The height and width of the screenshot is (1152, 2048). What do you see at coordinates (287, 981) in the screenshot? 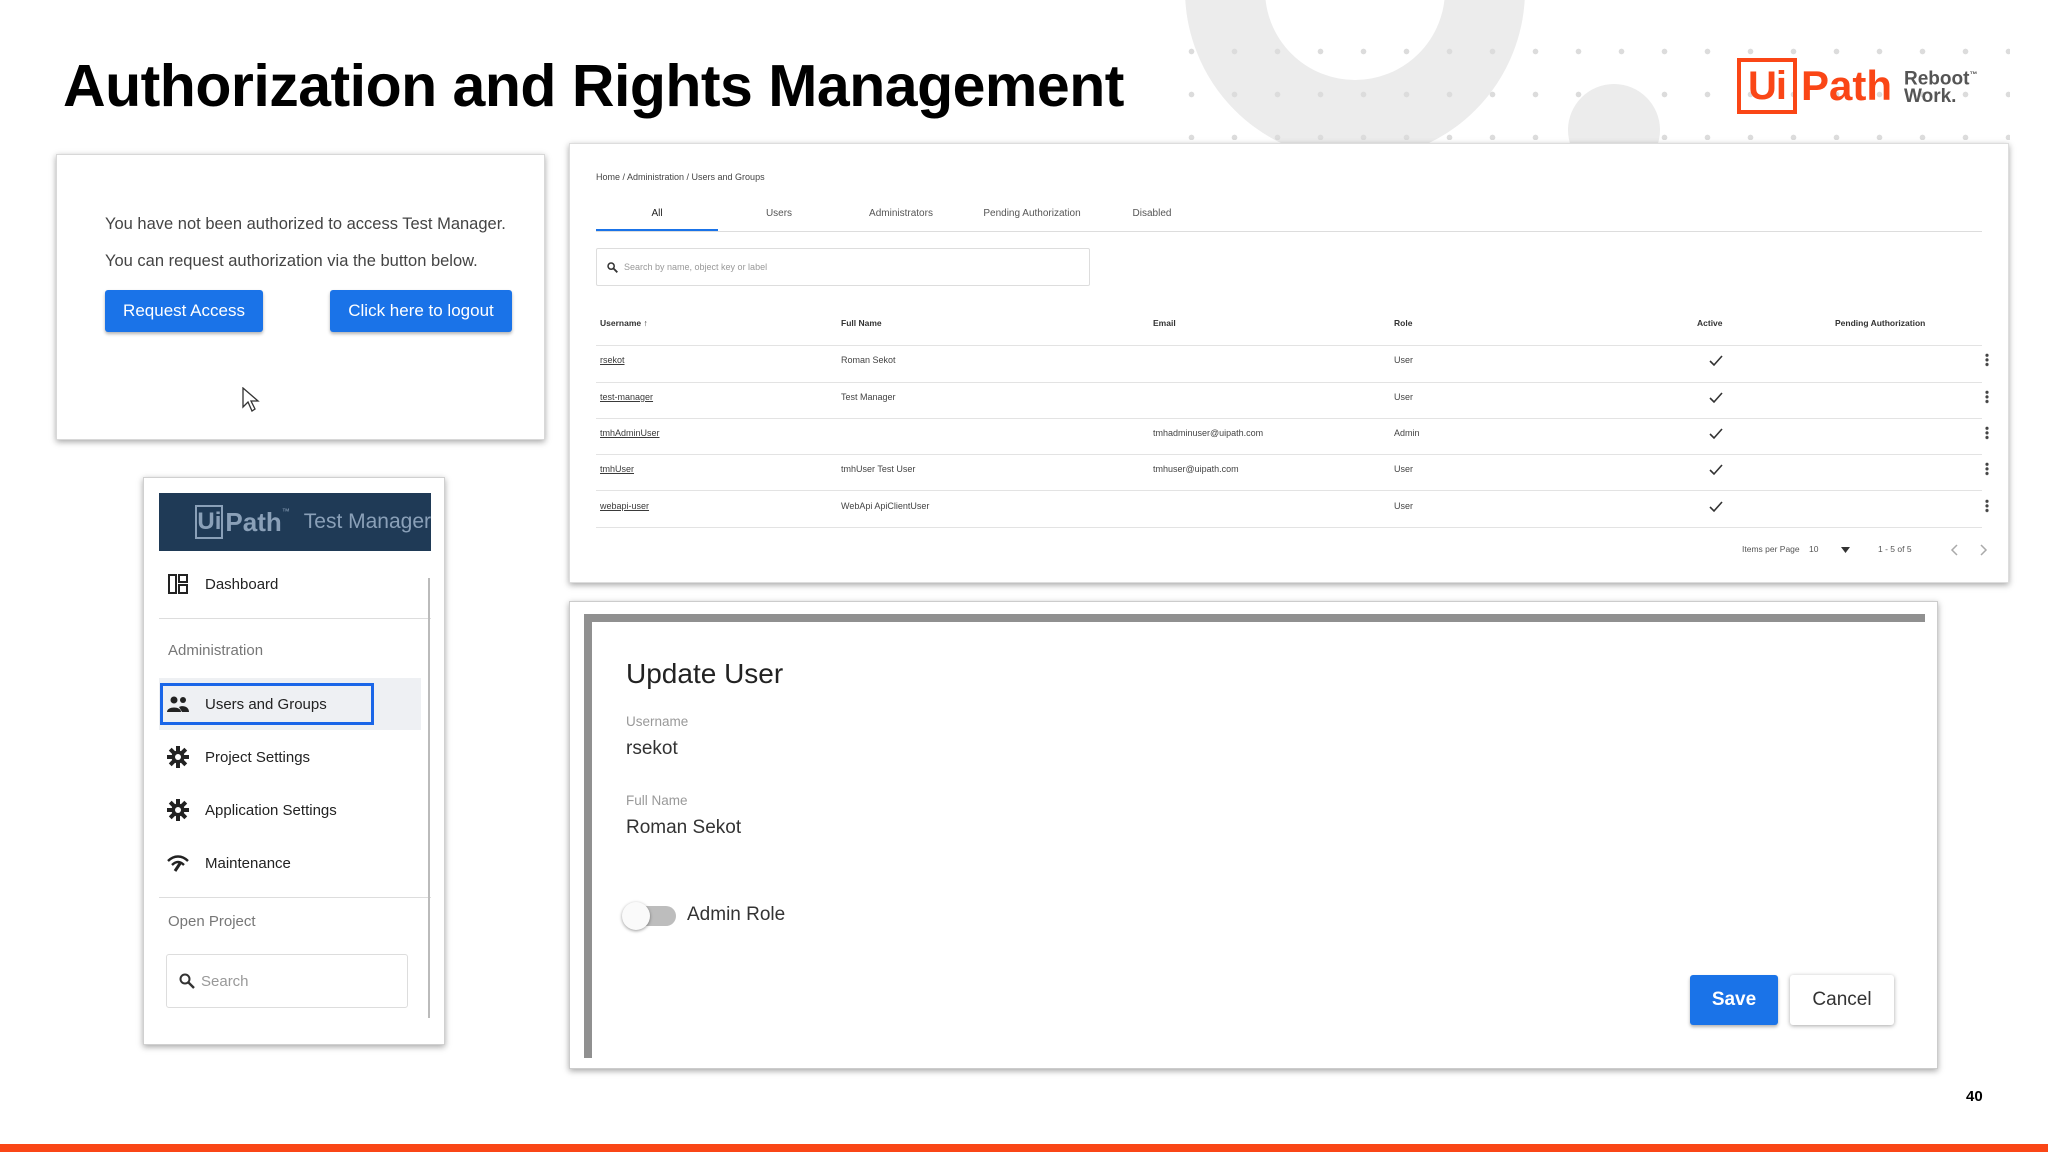
I see `project-search-input: Search` at bounding box center [287, 981].